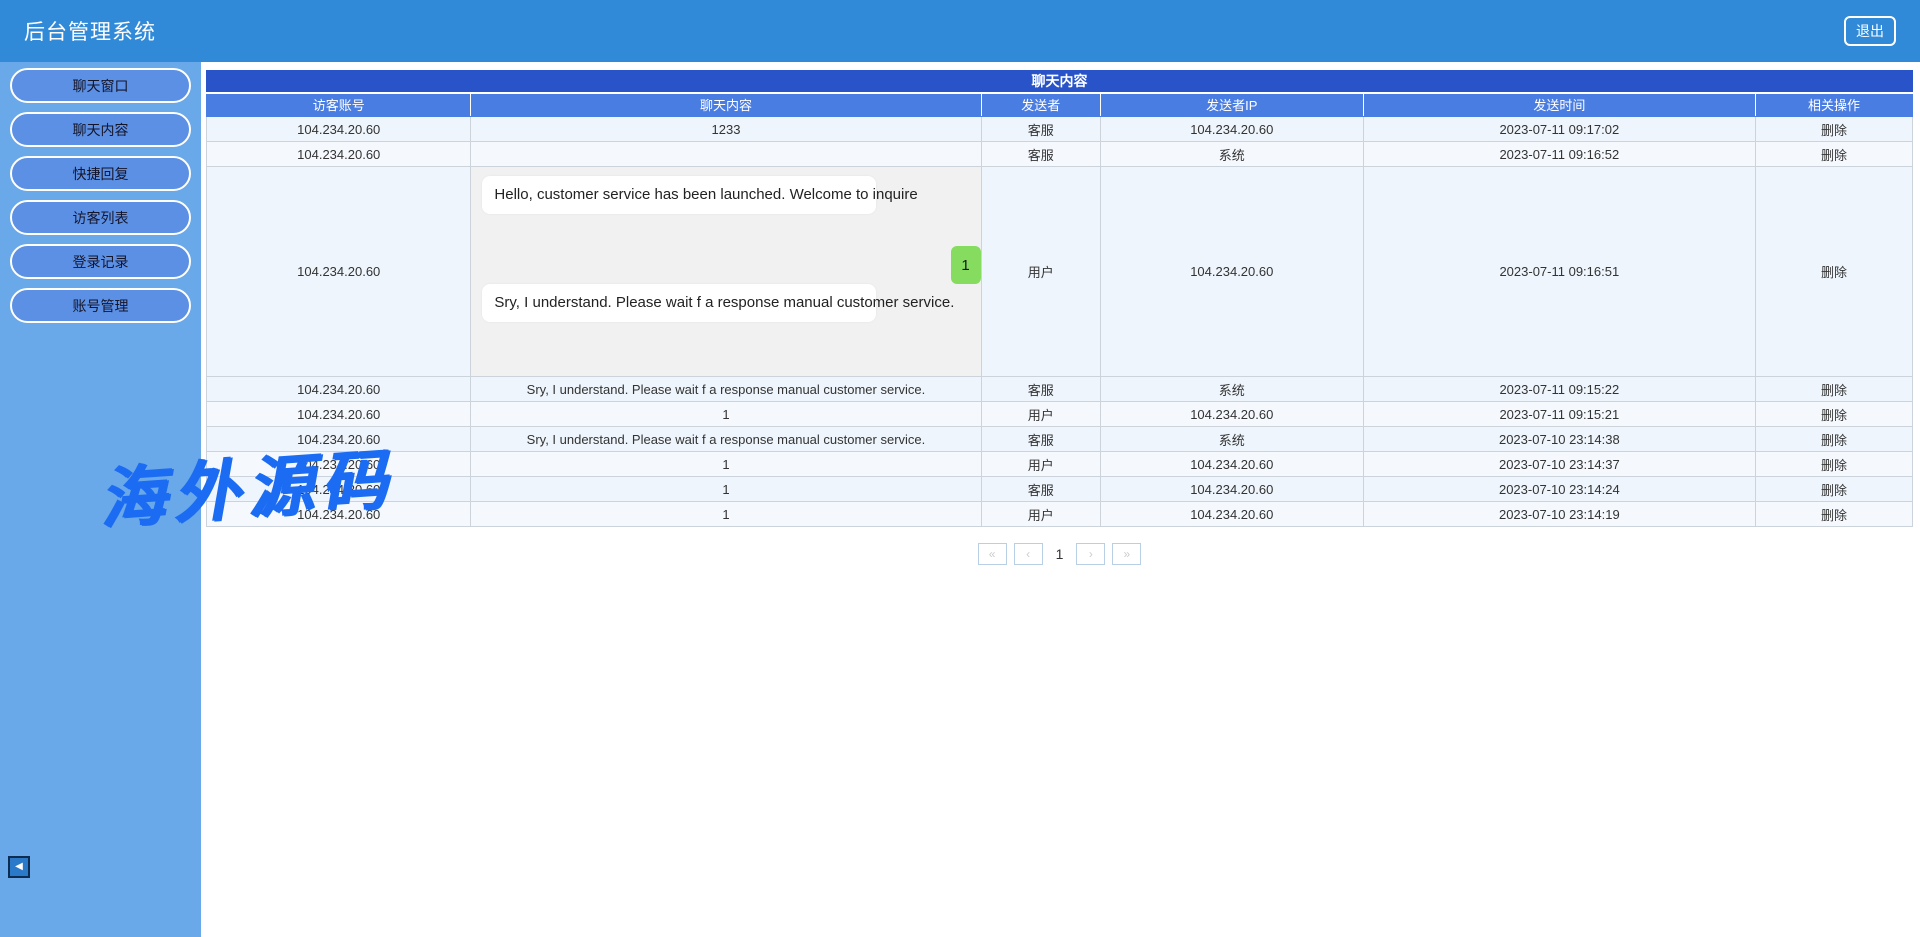  I want to click on col-sender-ip: 发送者IP, so click(1231, 104).